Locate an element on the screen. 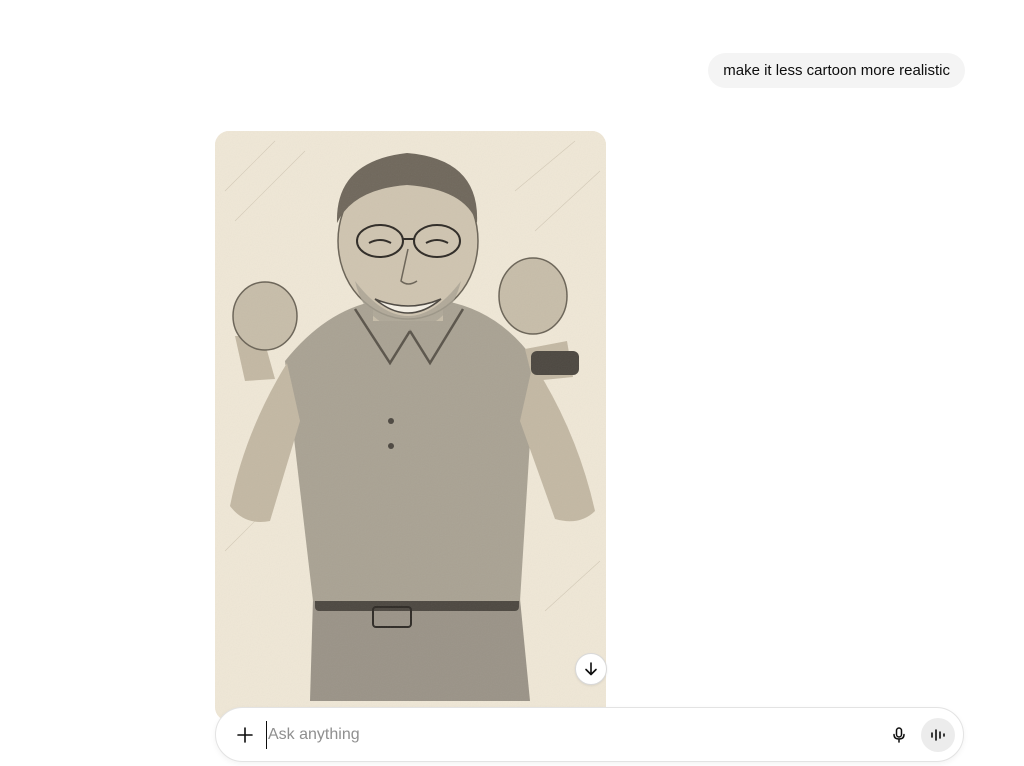 This screenshot has width=1024, height=766. dictate-button is located at coordinates (899, 735).